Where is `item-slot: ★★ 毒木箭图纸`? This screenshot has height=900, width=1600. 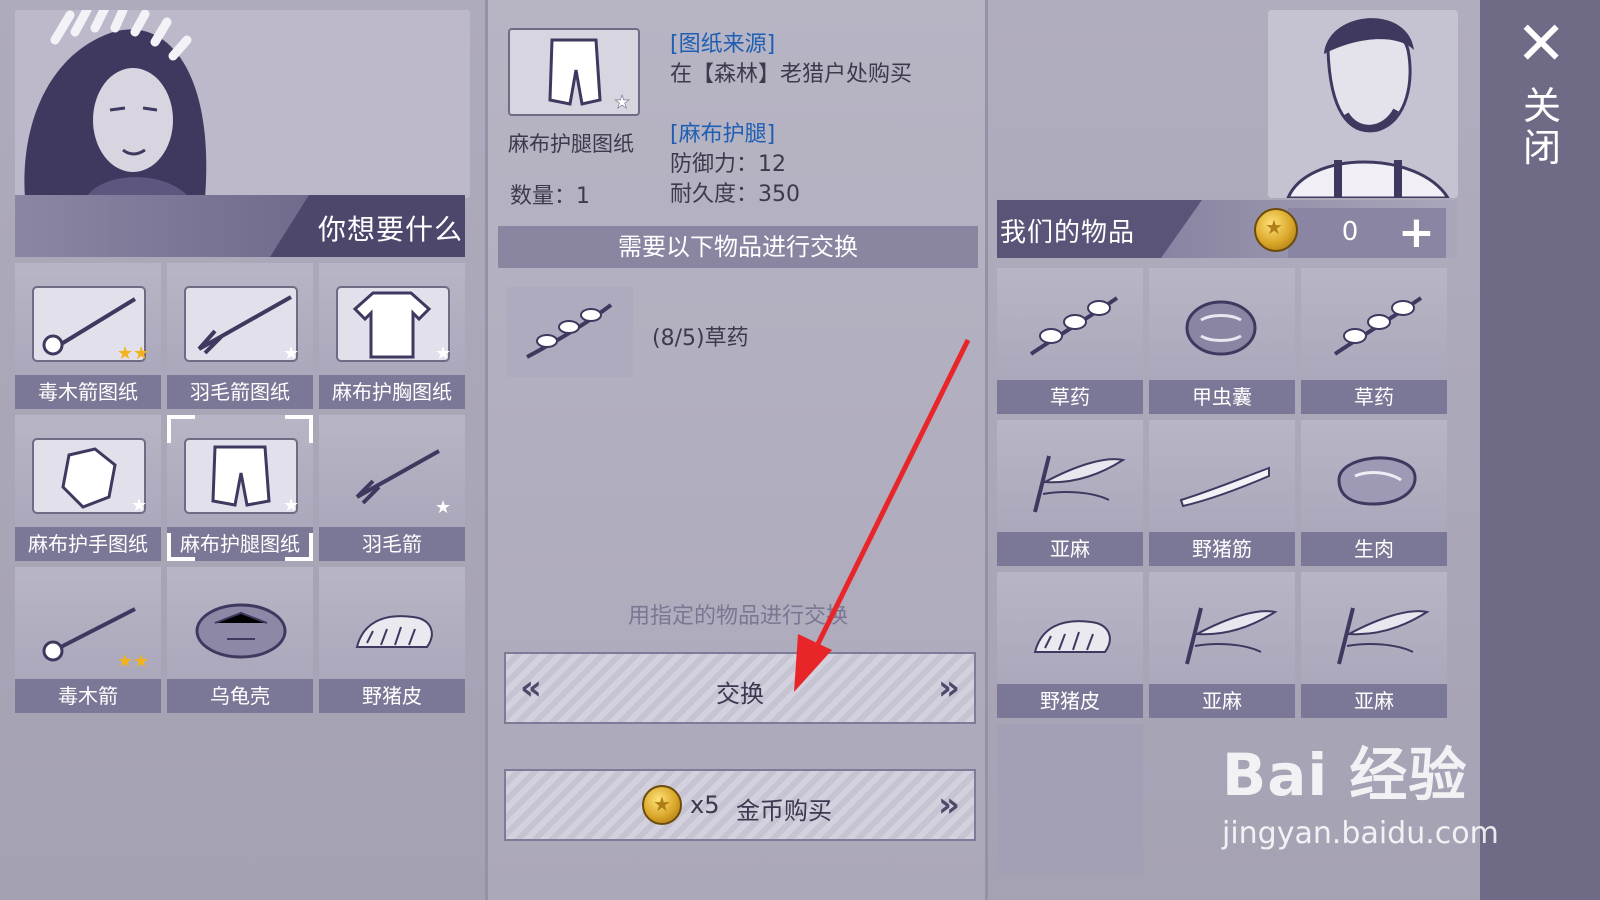 item-slot: ★★ 毒木箭图纸 is located at coordinates (88, 336).